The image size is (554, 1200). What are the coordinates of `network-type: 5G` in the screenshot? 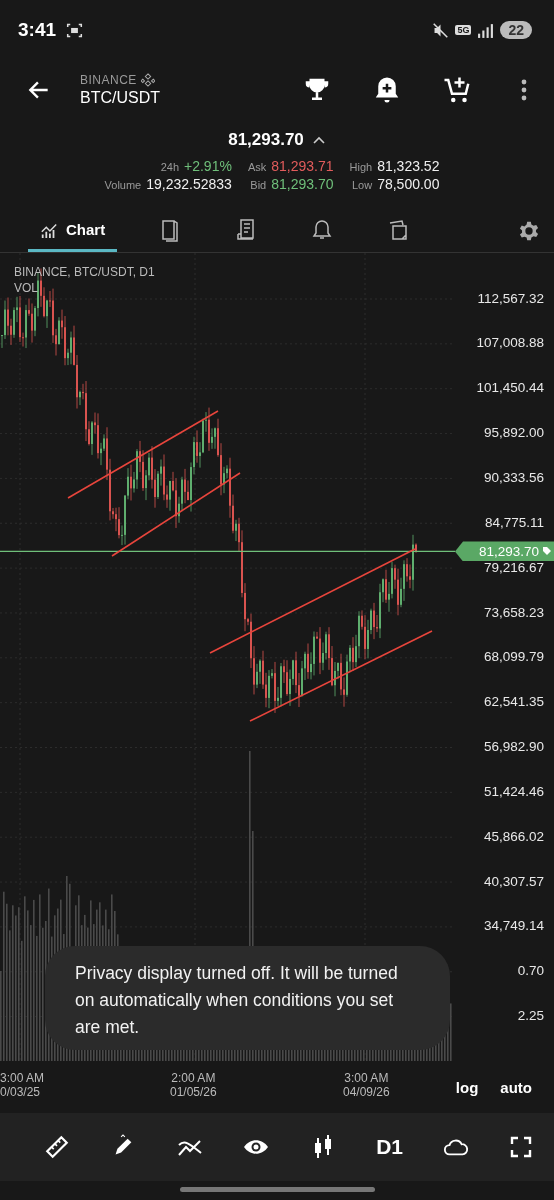 It's located at (463, 30).